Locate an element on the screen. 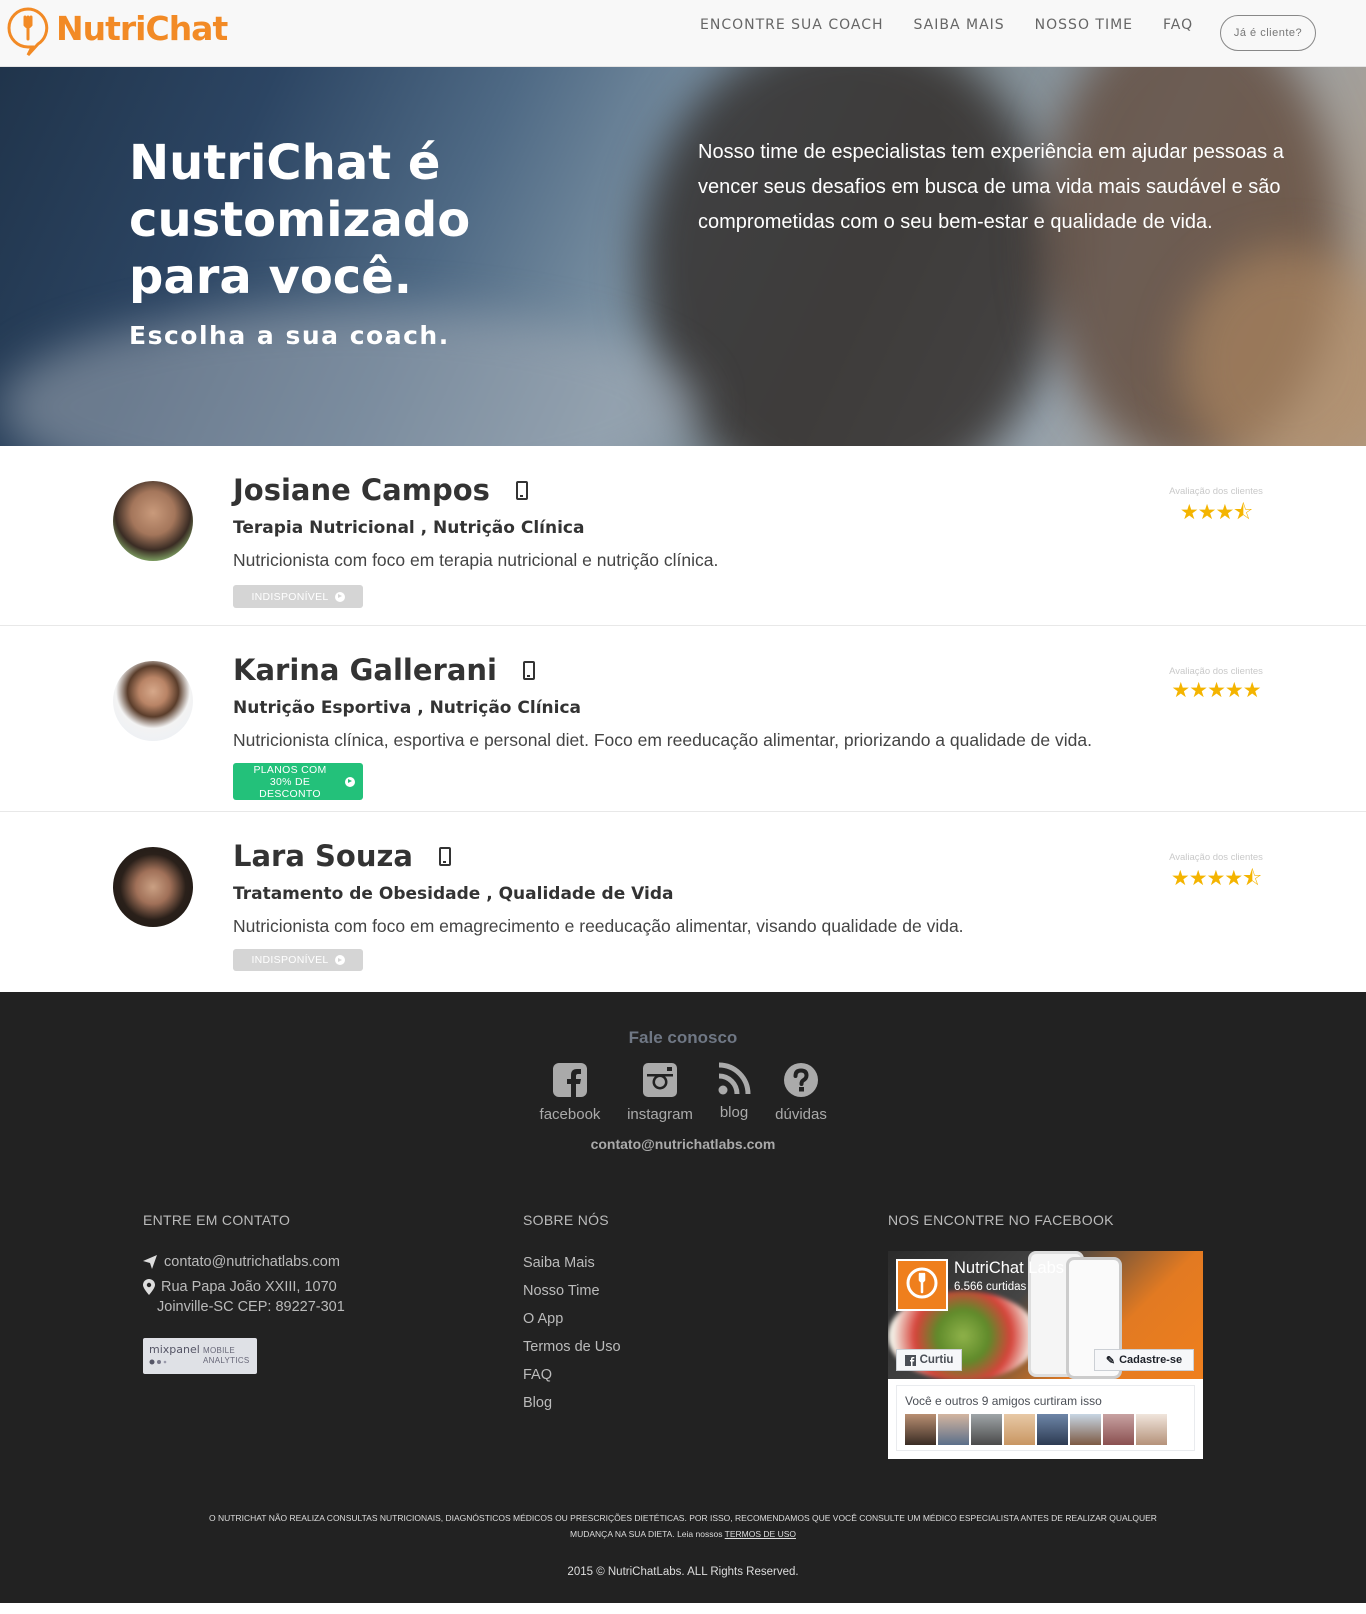  mixpanel-tagline-2: ANALYTICS is located at coordinates (226, 1360).